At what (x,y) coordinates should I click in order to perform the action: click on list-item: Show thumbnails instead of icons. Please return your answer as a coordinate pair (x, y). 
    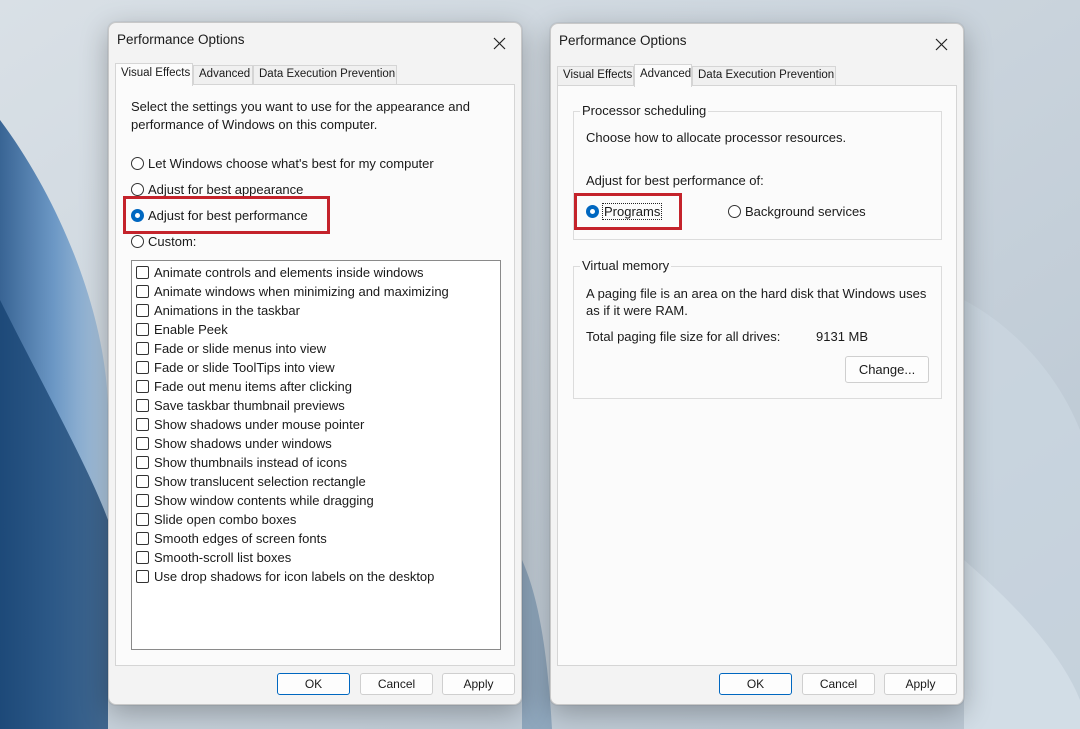
    Looking at the image, I should click on (241, 462).